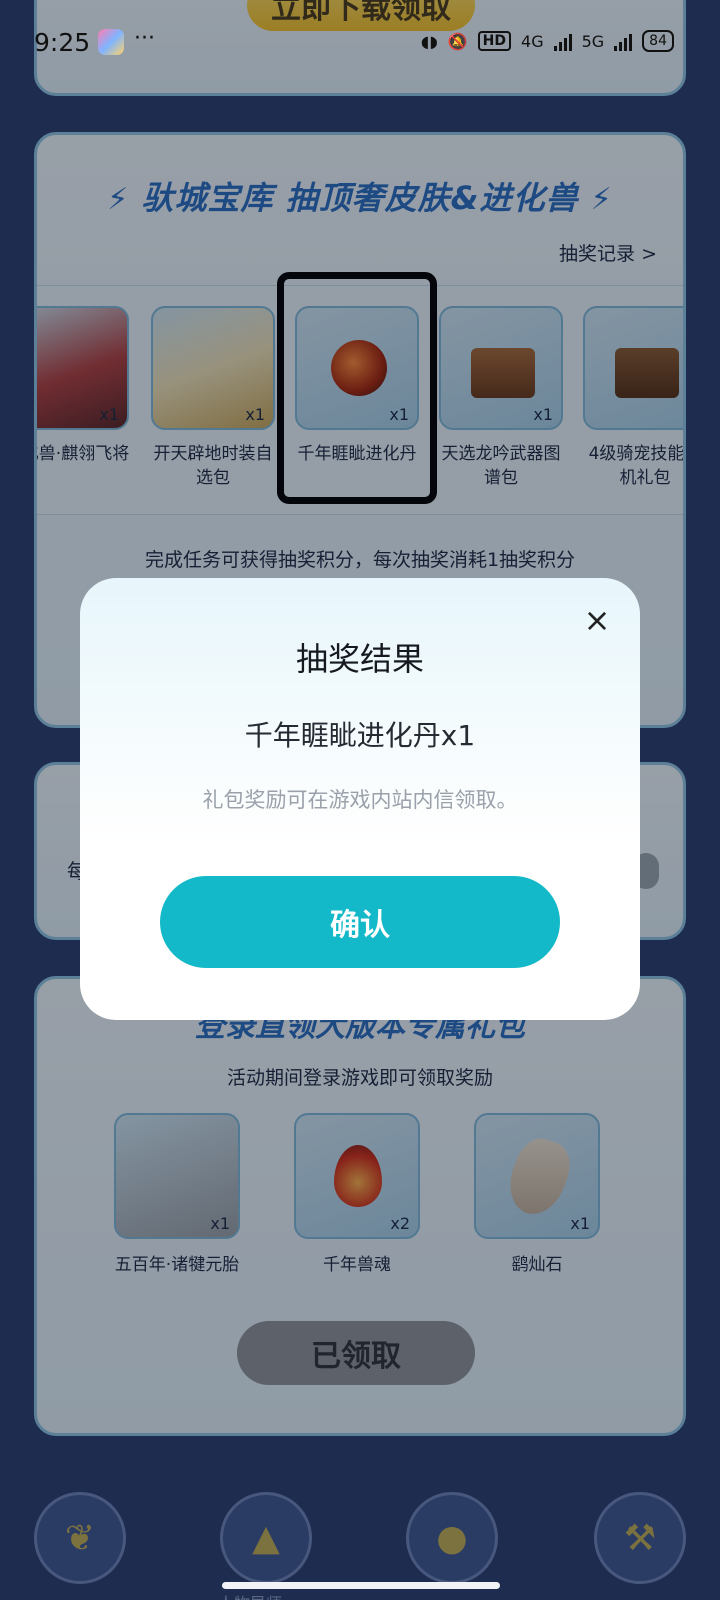 This screenshot has width=720, height=1600. I want to click on claim-note: 礼包奖励可在游戏内站内信领取。, so click(360, 800).